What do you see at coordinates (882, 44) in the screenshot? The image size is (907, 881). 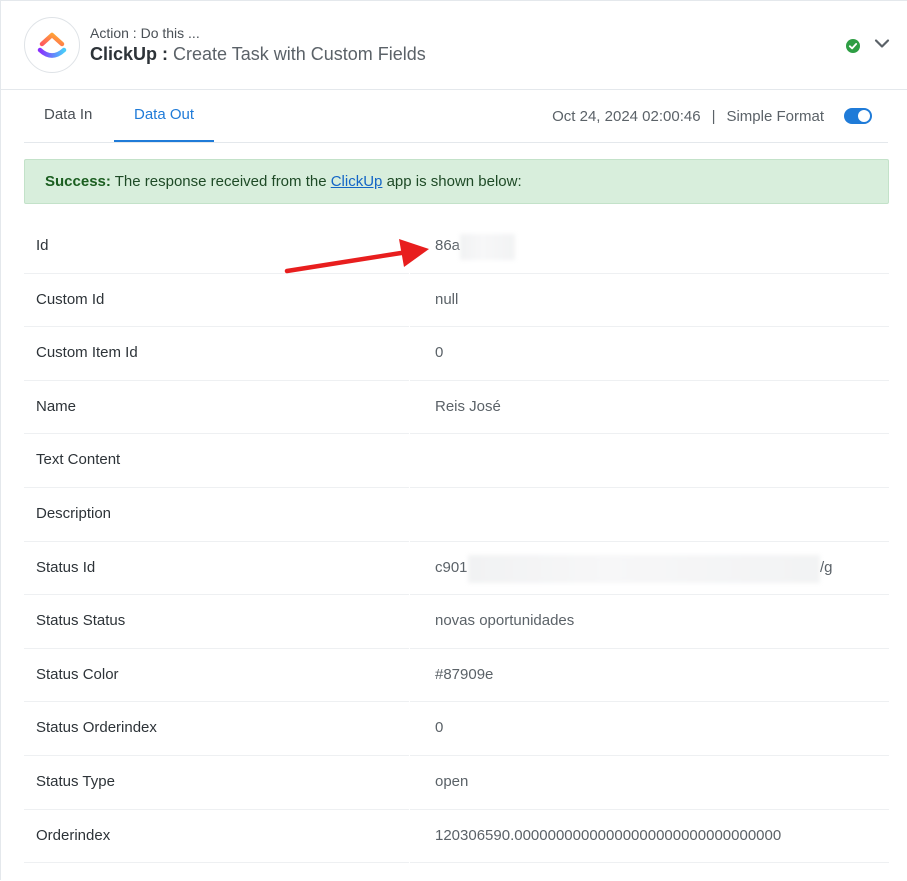 I see `chevron-down-icon` at bounding box center [882, 44].